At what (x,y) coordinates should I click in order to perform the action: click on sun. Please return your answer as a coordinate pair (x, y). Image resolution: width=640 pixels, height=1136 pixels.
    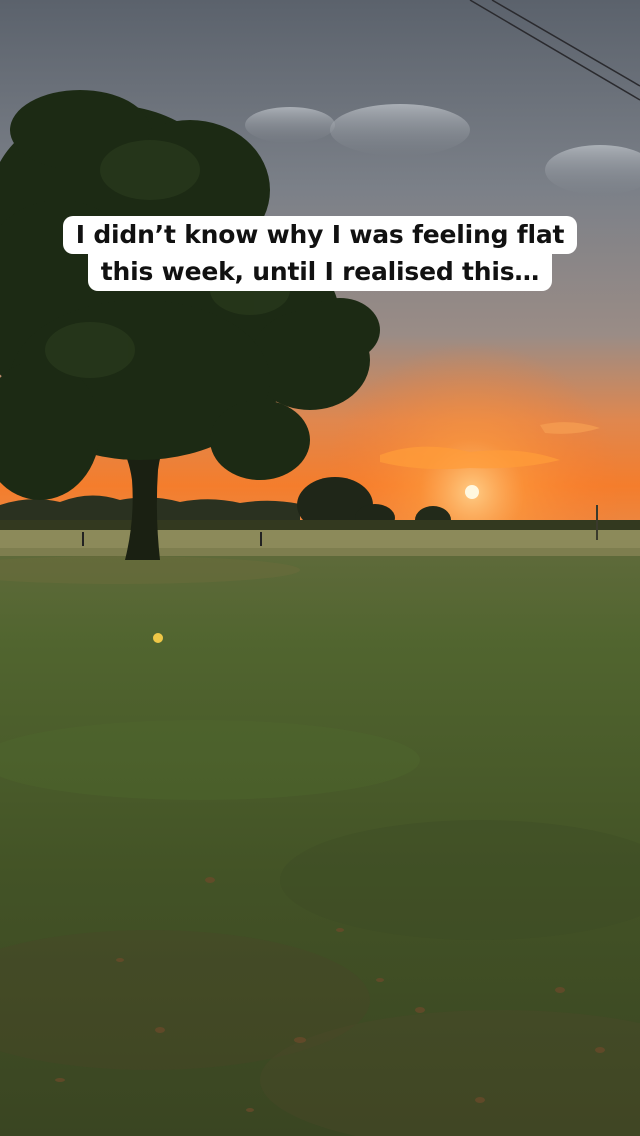
    Looking at the image, I should click on (472, 492).